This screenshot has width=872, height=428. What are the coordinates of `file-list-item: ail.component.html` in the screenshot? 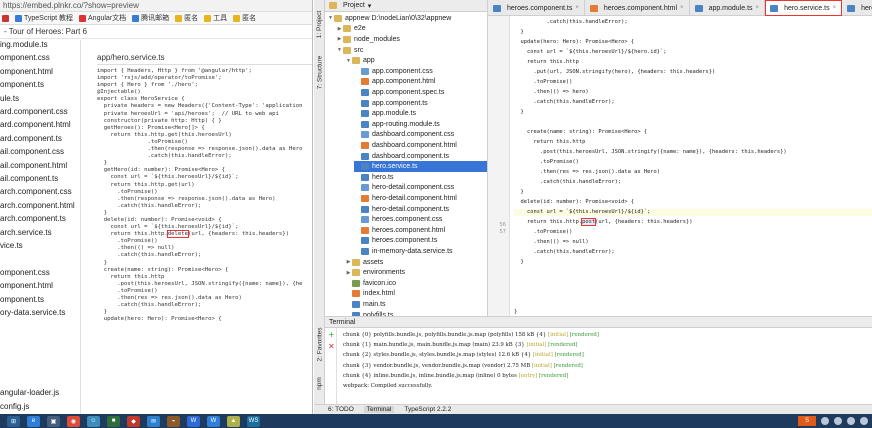 It's located at (33, 165).